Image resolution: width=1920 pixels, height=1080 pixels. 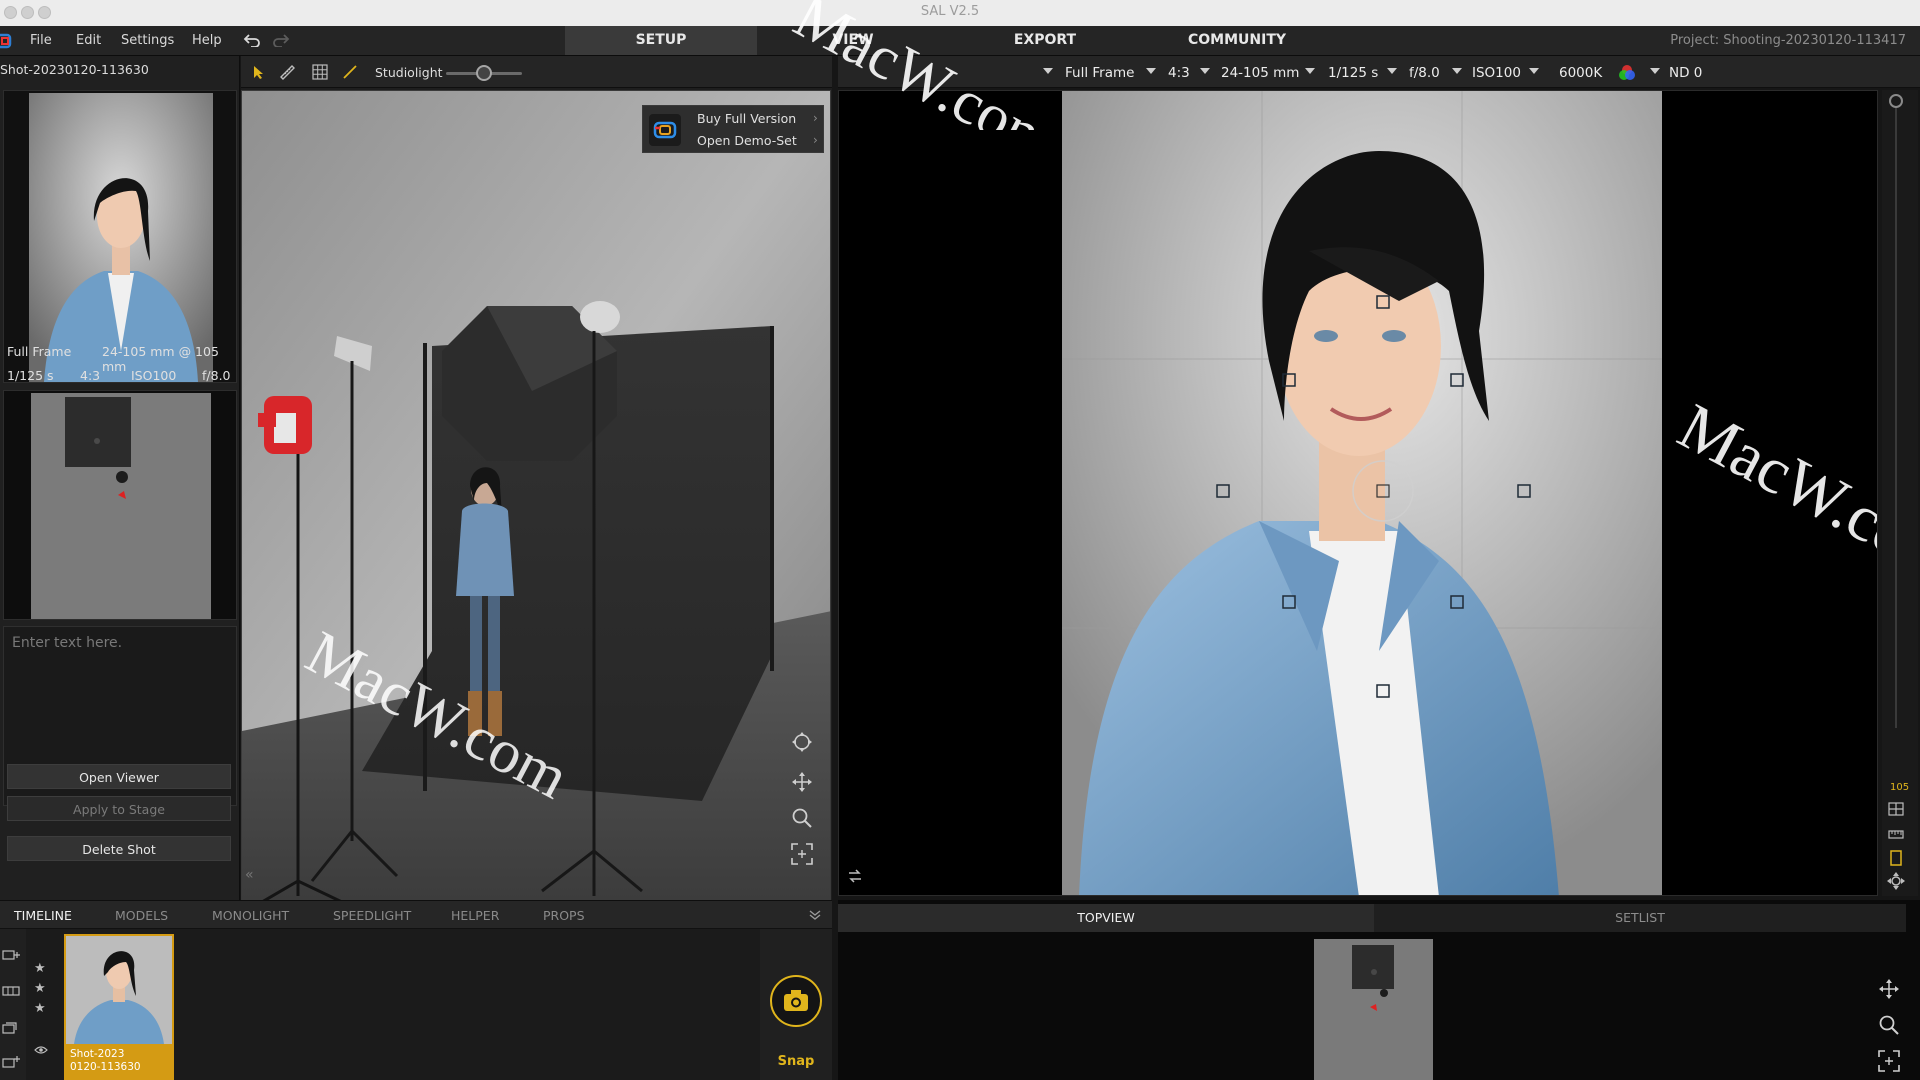 What do you see at coordinates (287, 72) in the screenshot?
I see `measure-tool-icon` at bounding box center [287, 72].